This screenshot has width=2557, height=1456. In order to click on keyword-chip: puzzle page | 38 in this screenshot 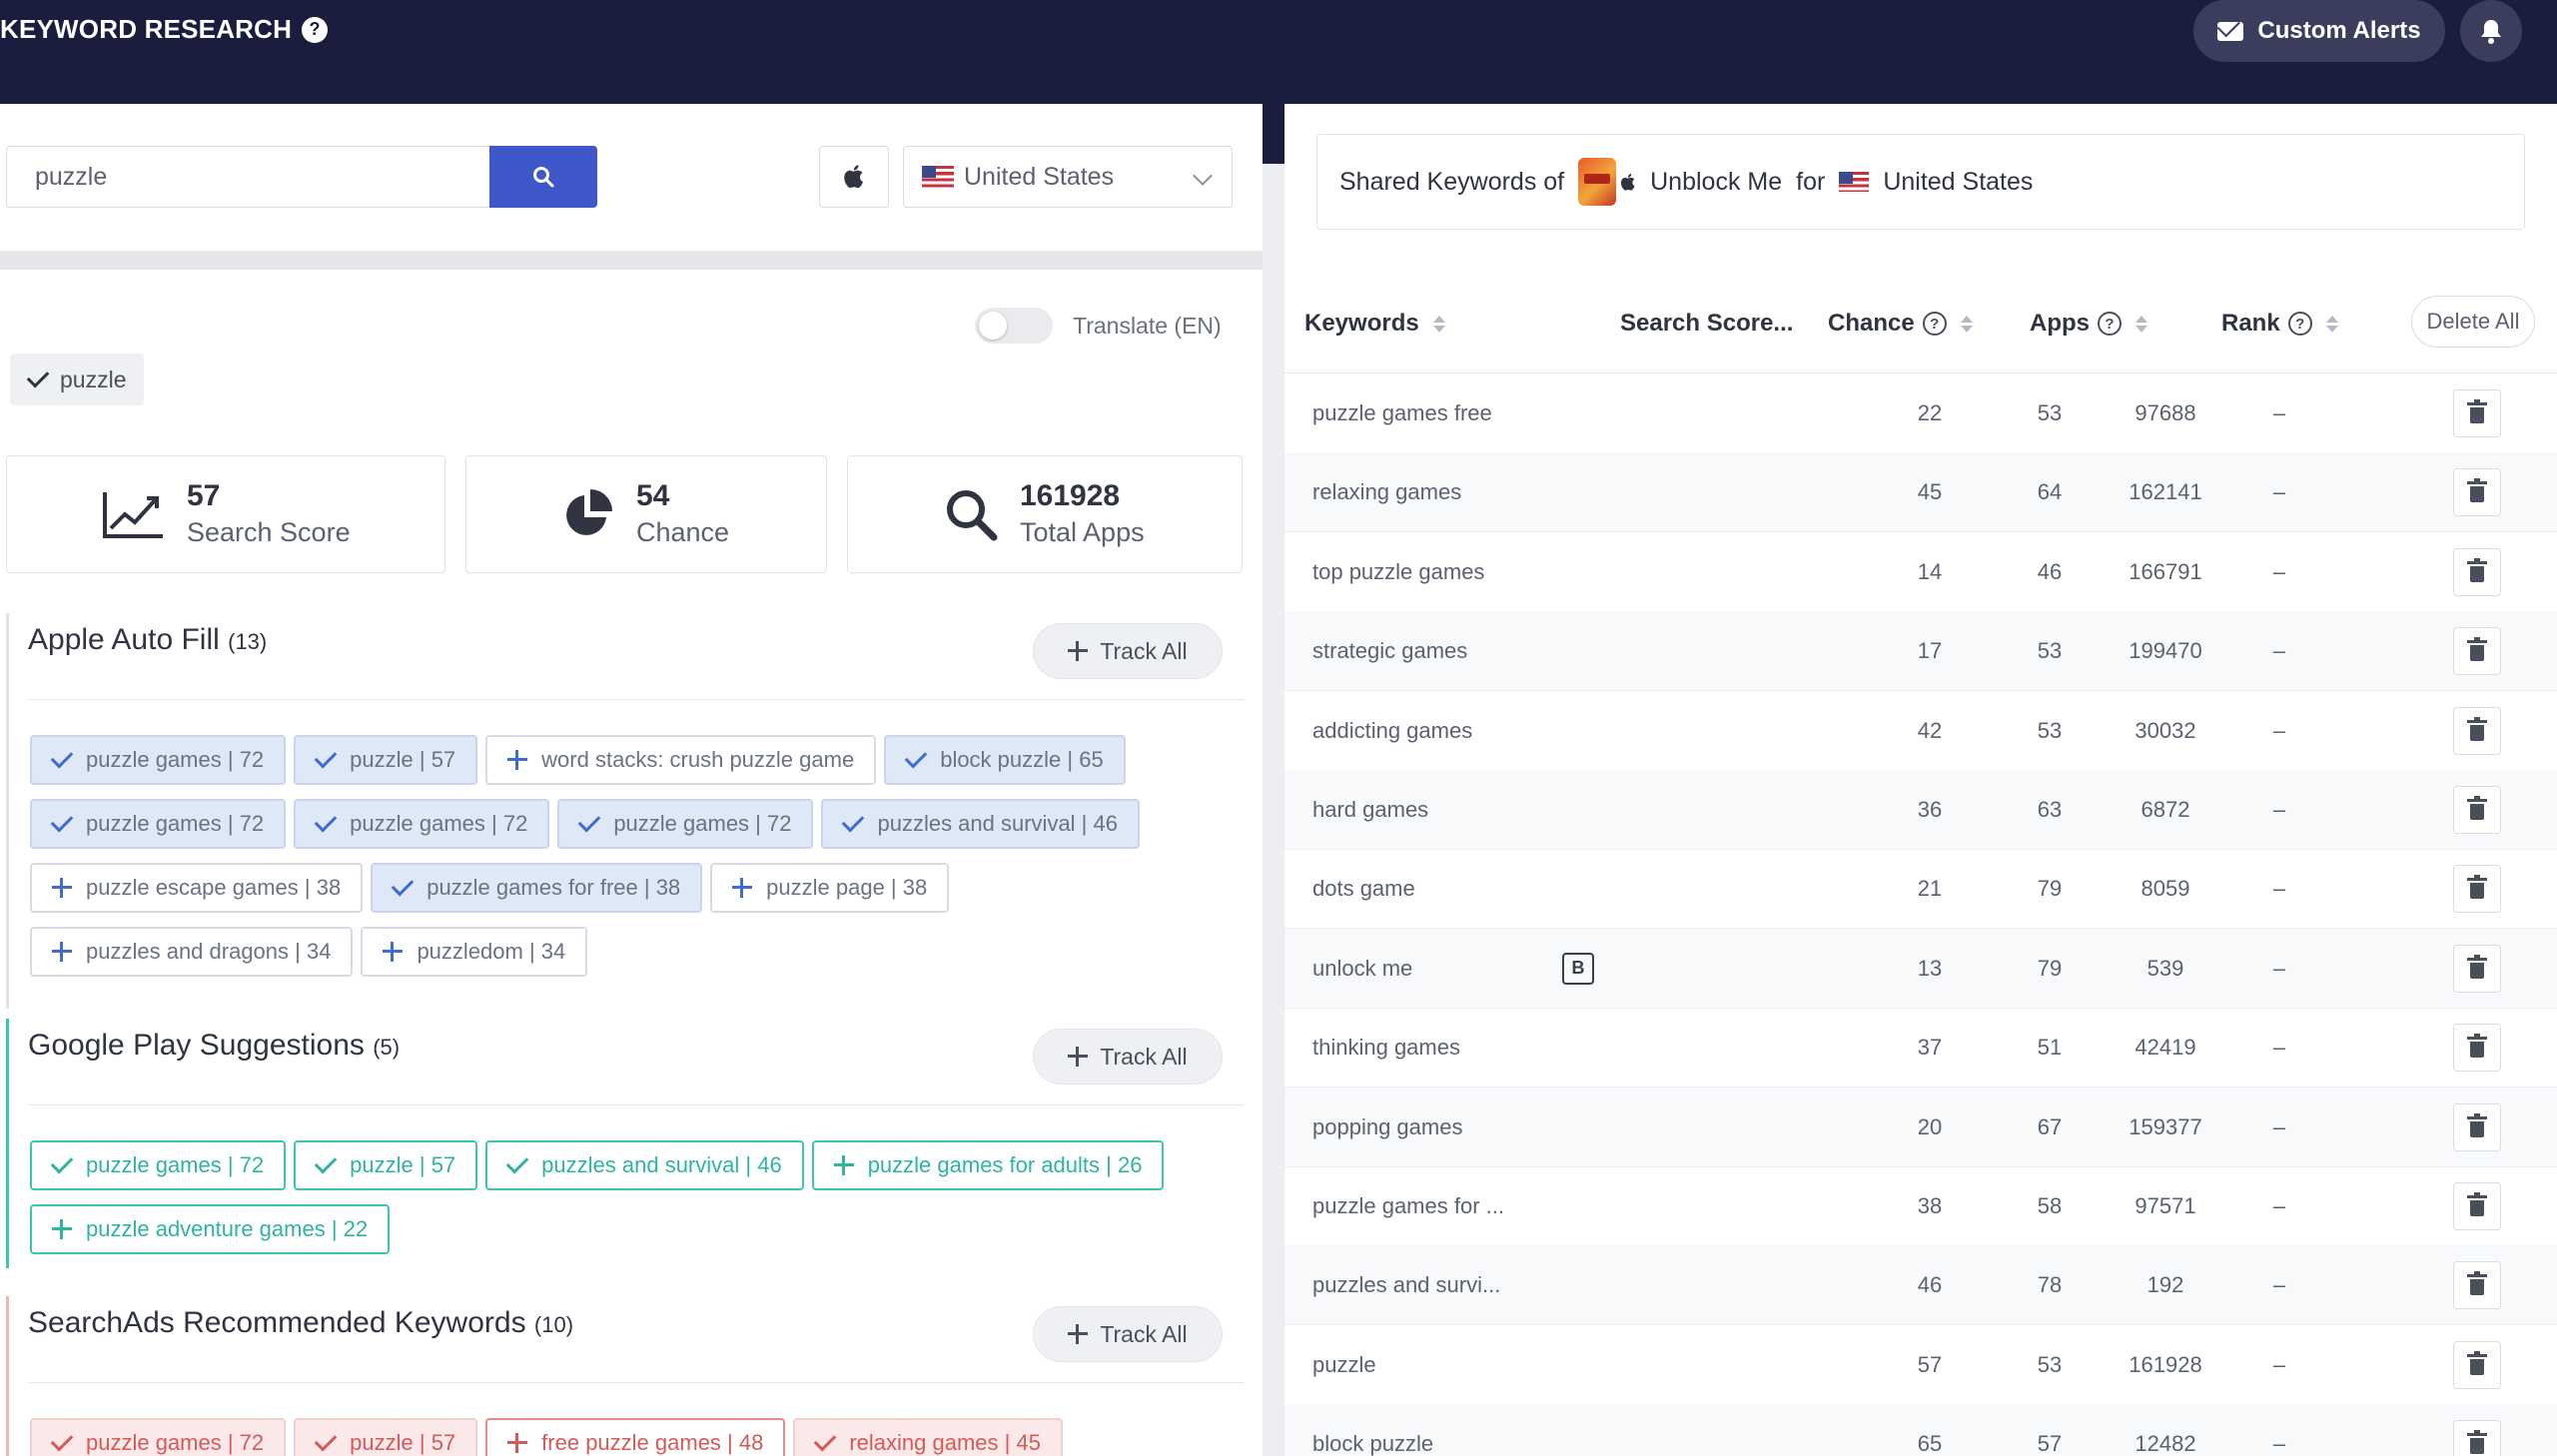, I will do `click(830, 888)`.